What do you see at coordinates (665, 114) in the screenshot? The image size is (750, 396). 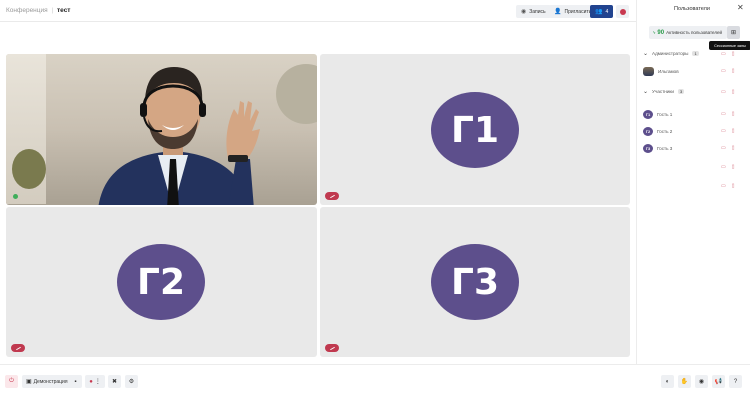 I see `user-name: Гость 1` at bounding box center [665, 114].